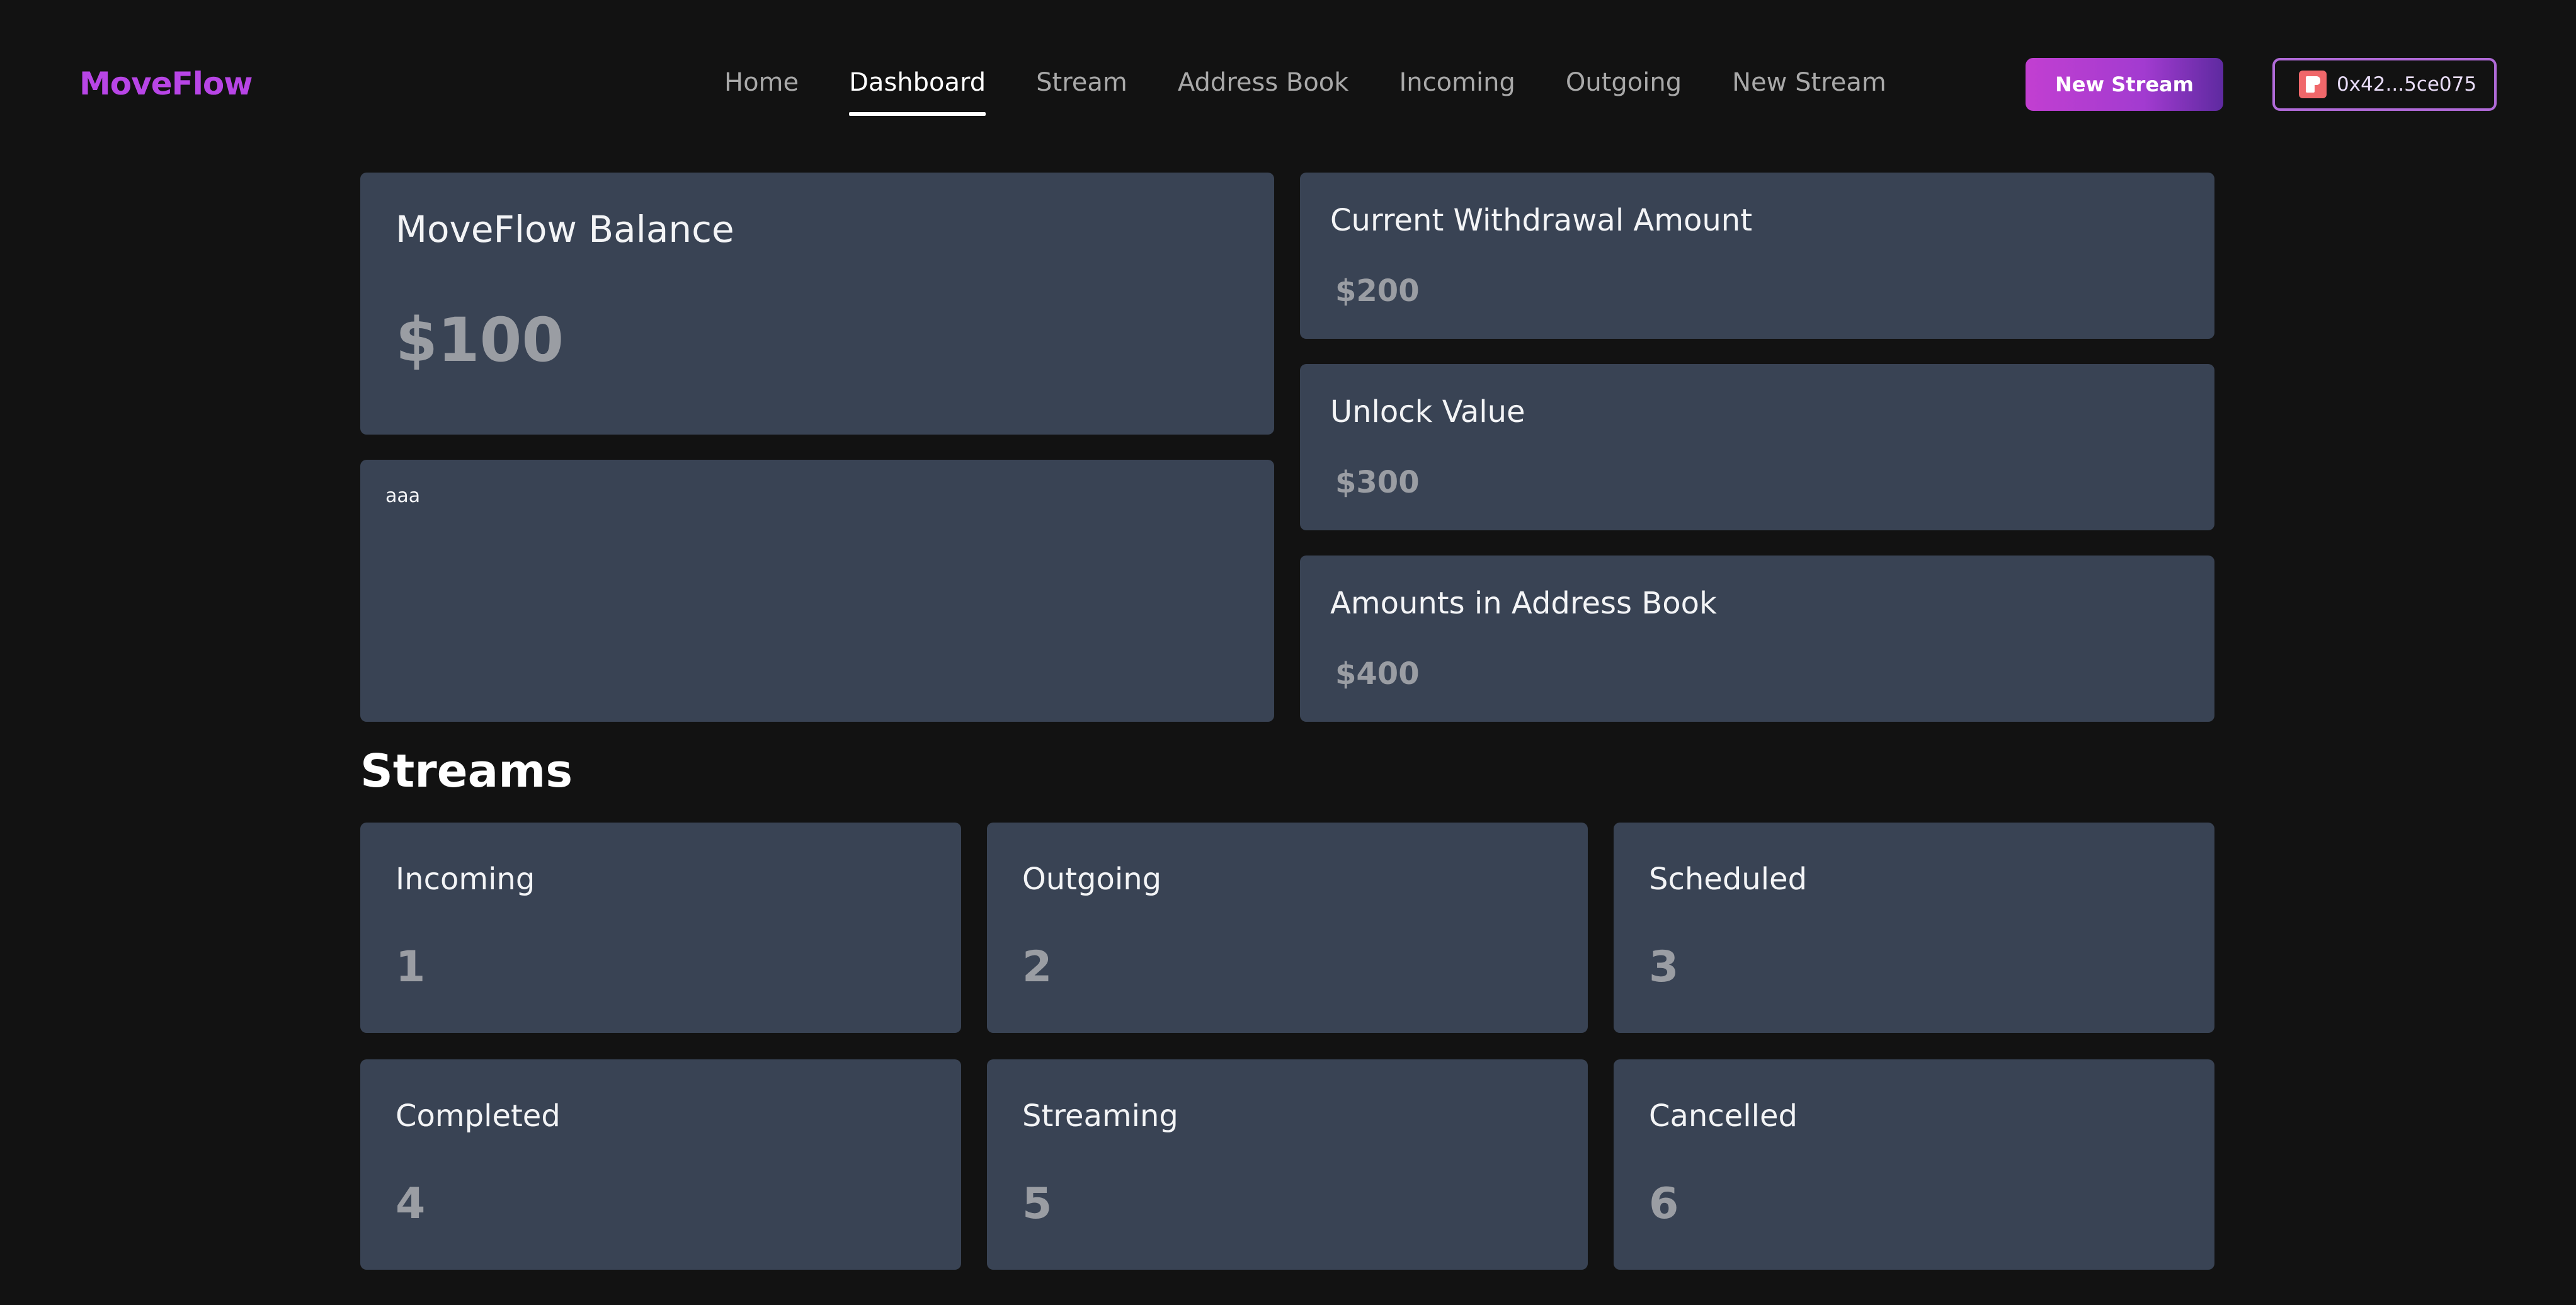 Image resolution: width=2576 pixels, height=1305 pixels. I want to click on nav-address-book: Address Book, so click(1263, 91).